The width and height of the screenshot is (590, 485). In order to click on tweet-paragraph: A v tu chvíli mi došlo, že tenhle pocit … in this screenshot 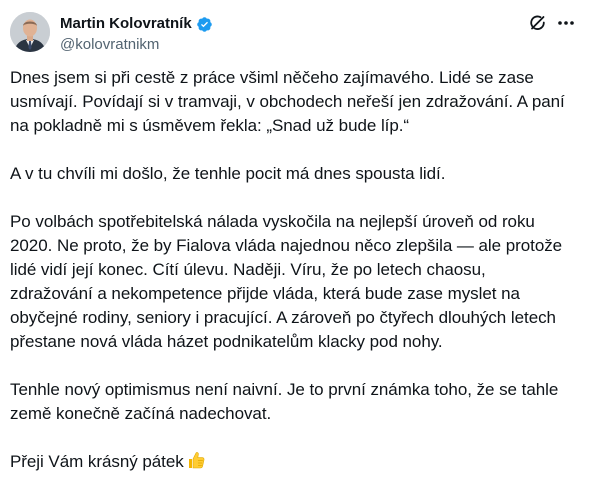, I will do `click(295, 174)`.